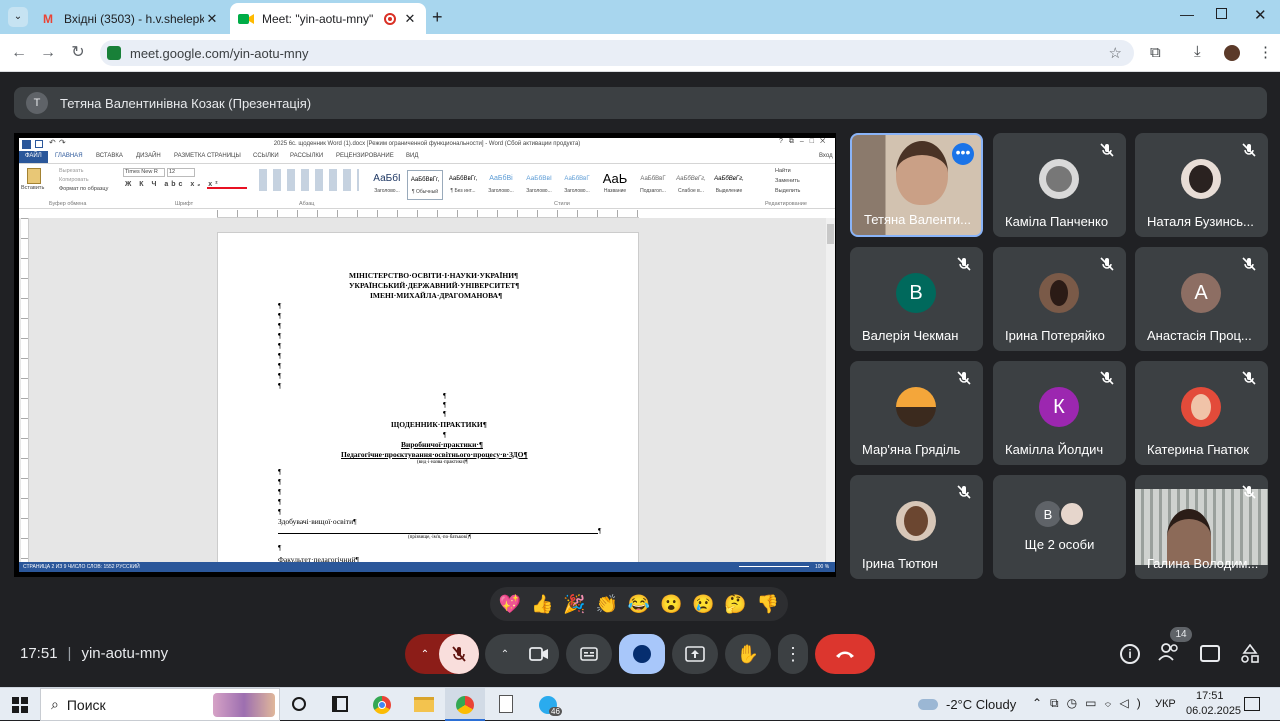  Describe the element at coordinates (52, 142) in the screenshot. I see `undo-icon: ↶` at that location.